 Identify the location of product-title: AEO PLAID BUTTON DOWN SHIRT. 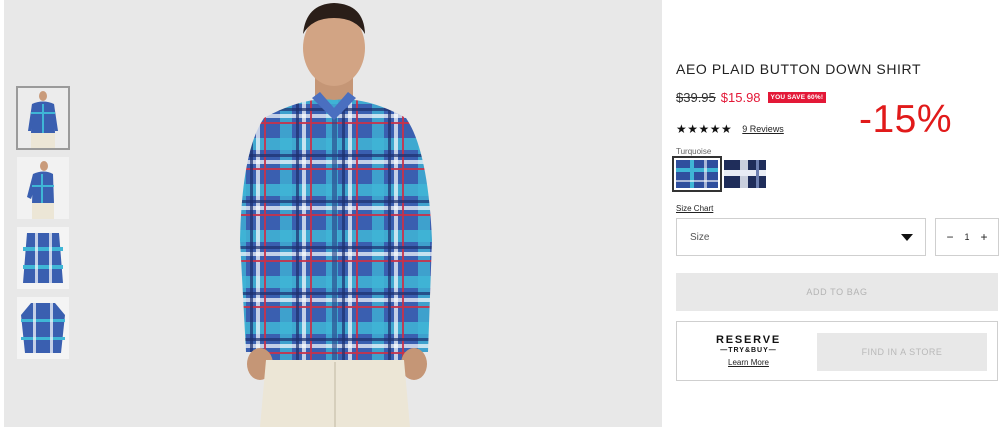
(799, 69).